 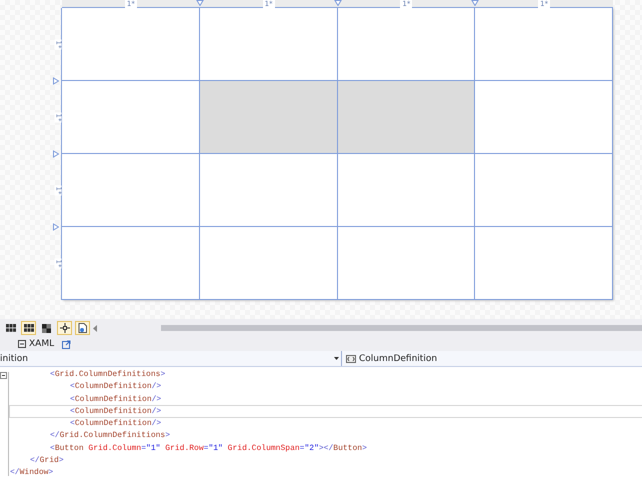 I want to click on code-text: <Grid.ColumnDefinitions>, so click(x=108, y=374).